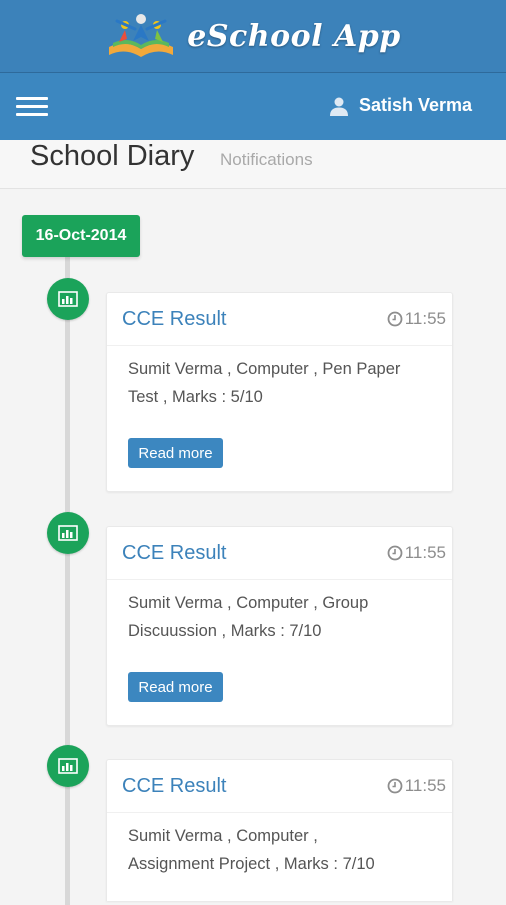 The height and width of the screenshot is (905, 506). Describe the element at coordinates (415, 105) in the screenshot. I see `user-name: Satish Verma` at that location.